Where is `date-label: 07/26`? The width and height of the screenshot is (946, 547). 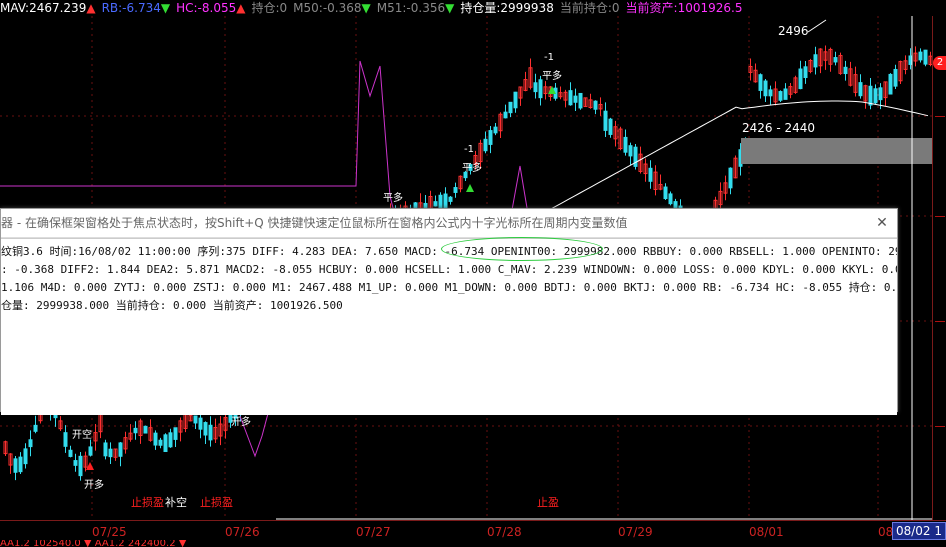
date-label: 07/26 is located at coordinates (242, 532).